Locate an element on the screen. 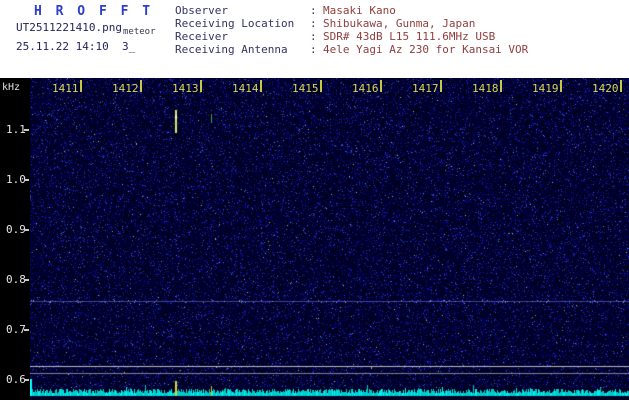  time-label: 1420 is located at coordinates (605, 88).